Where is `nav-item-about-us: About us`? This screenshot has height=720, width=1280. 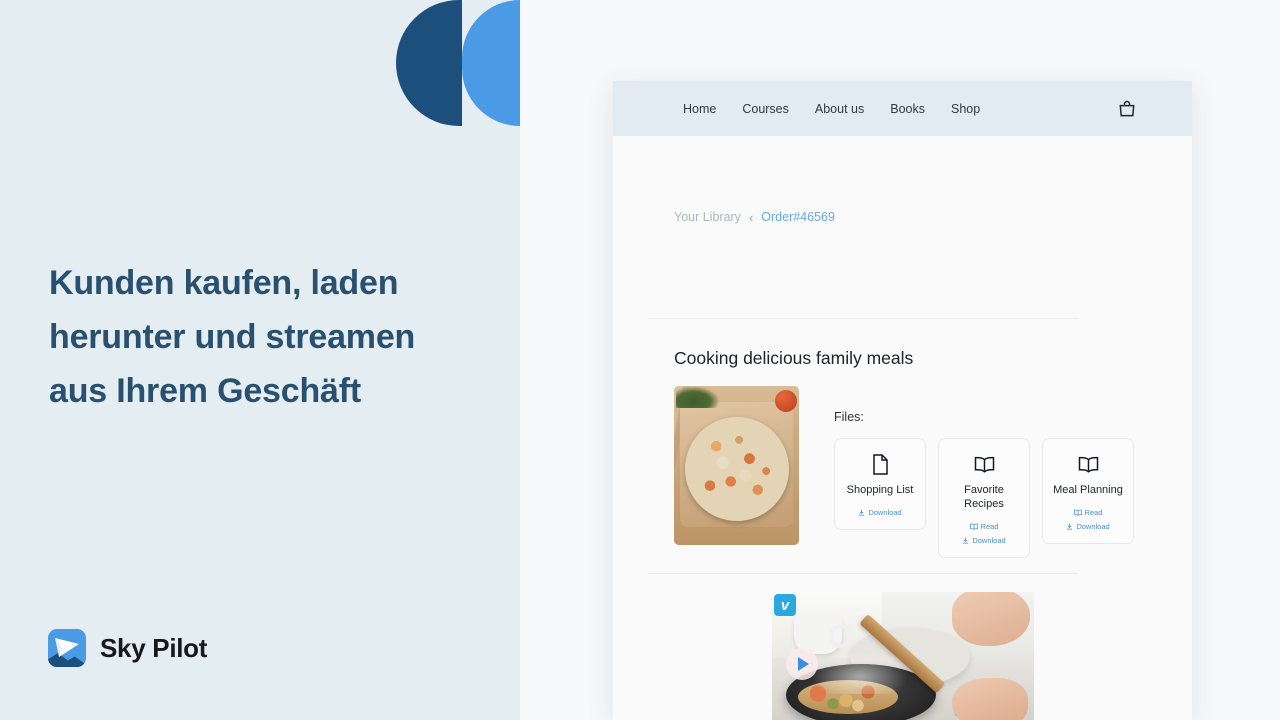
nav-item-about-us: About us is located at coordinates (839, 109).